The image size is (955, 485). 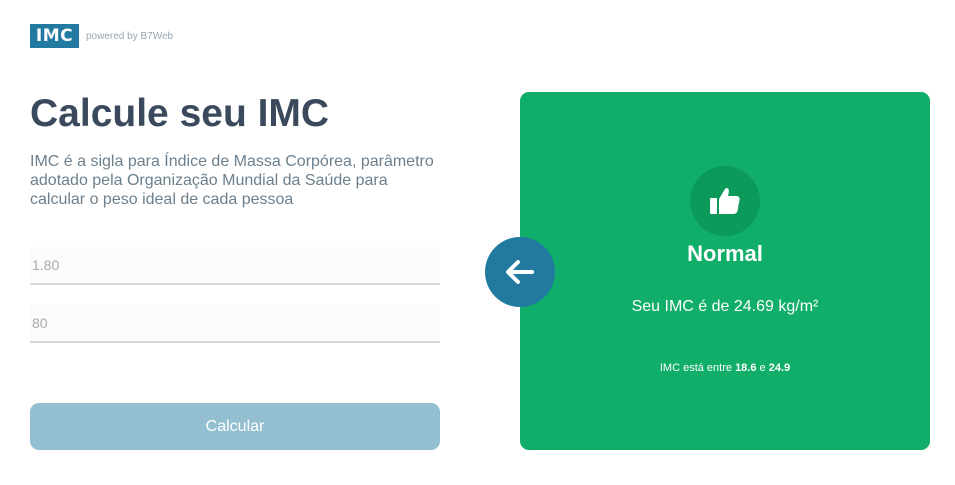 I want to click on header: IMC powered by B7Web, so click(x=101, y=36).